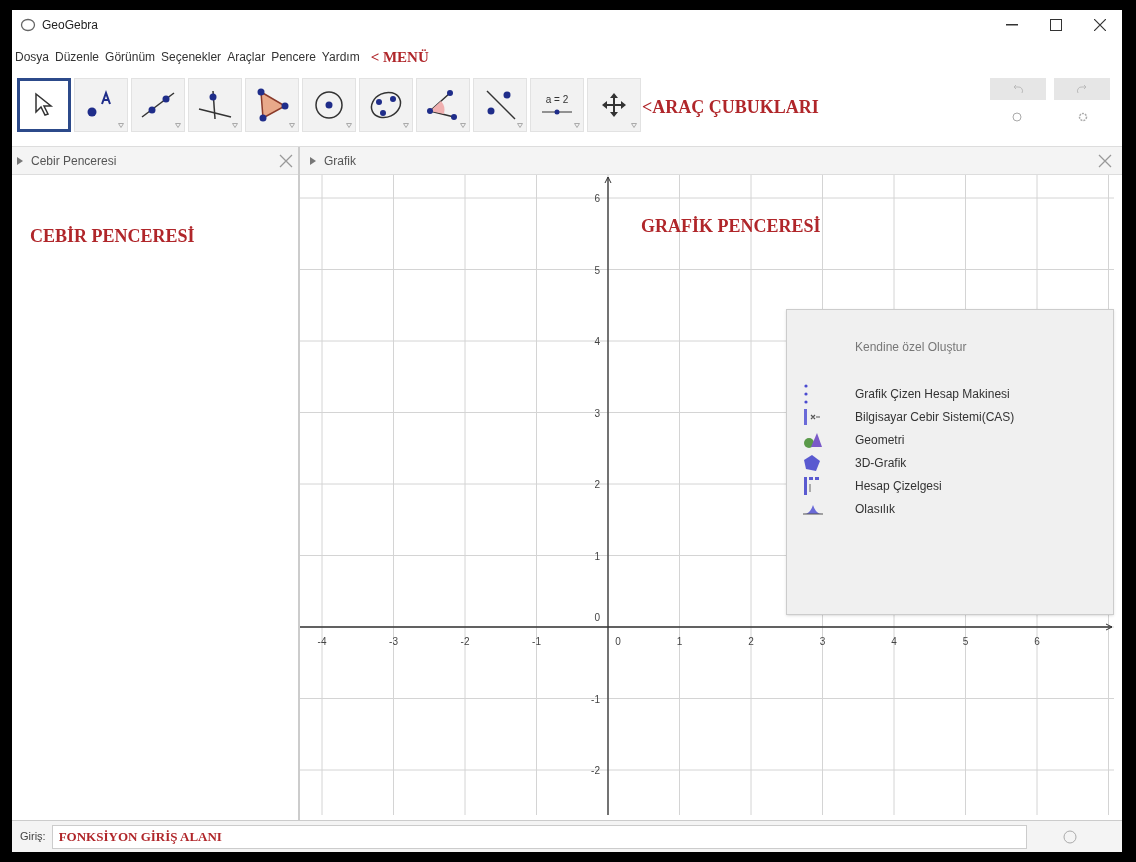 The width and height of the screenshot is (1136, 862). Describe the element at coordinates (393, 641) in the screenshot. I see `axis-label: -3` at that location.